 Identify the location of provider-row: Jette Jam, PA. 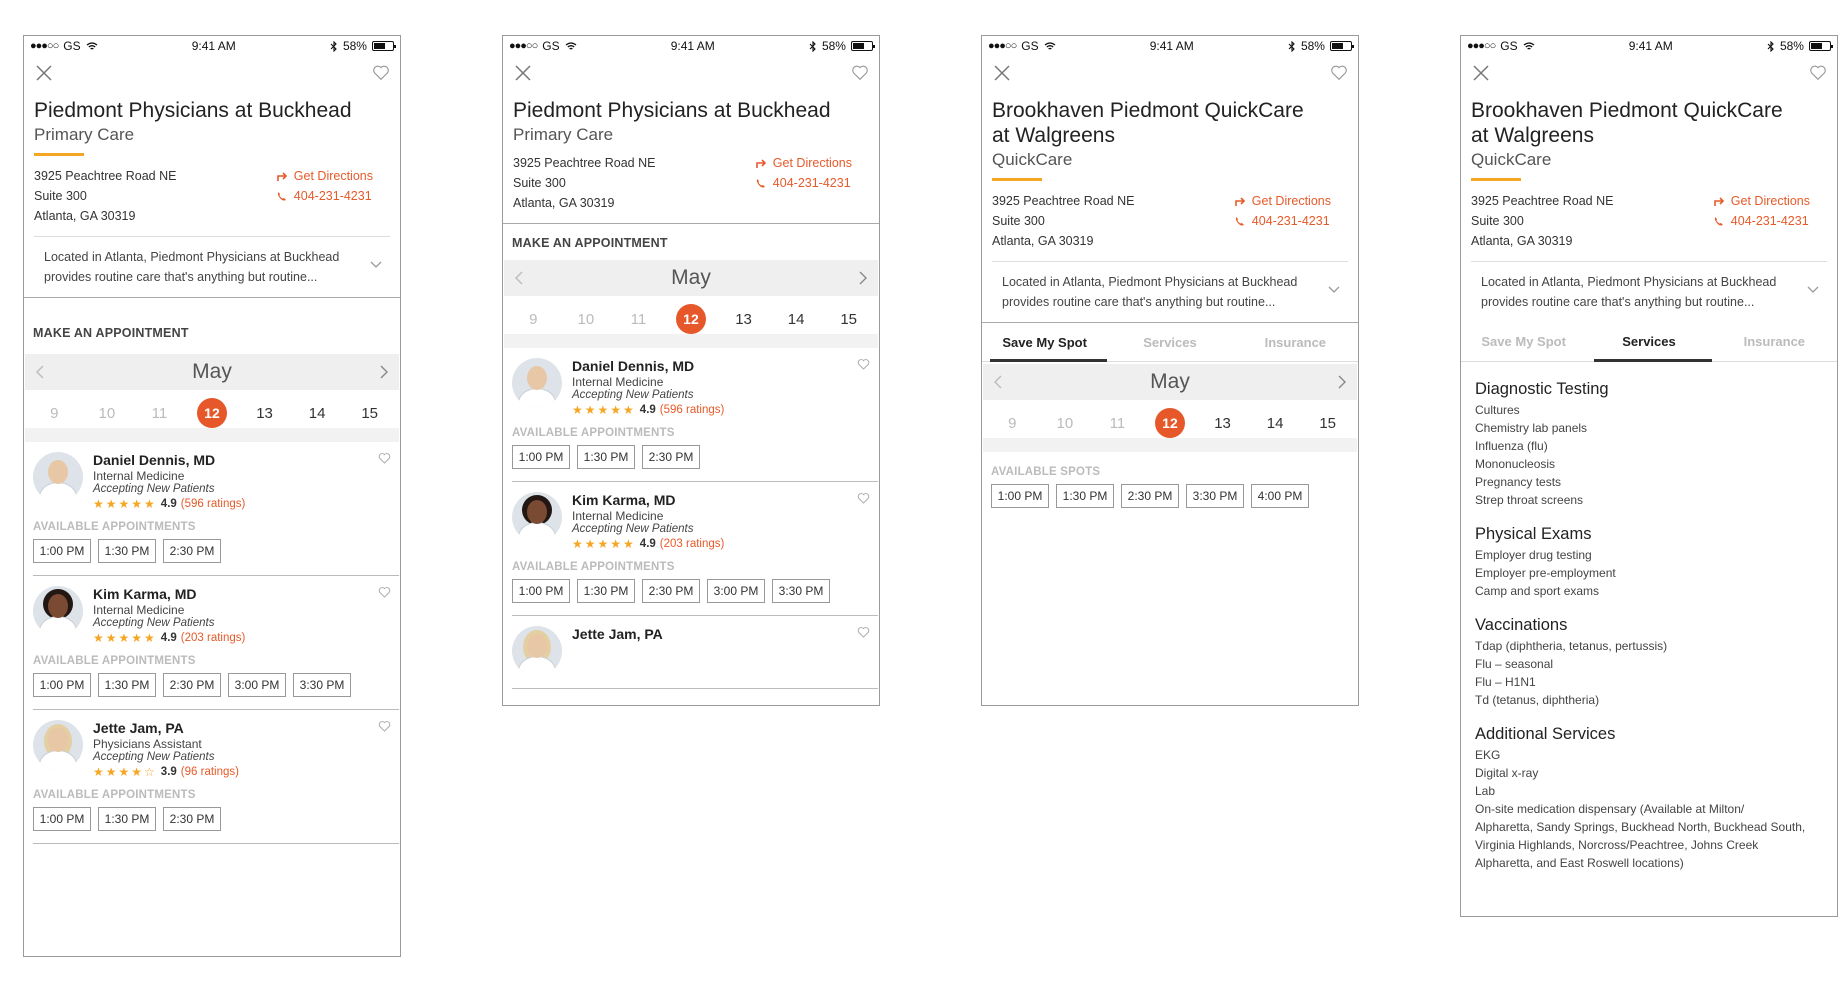
(695, 651).